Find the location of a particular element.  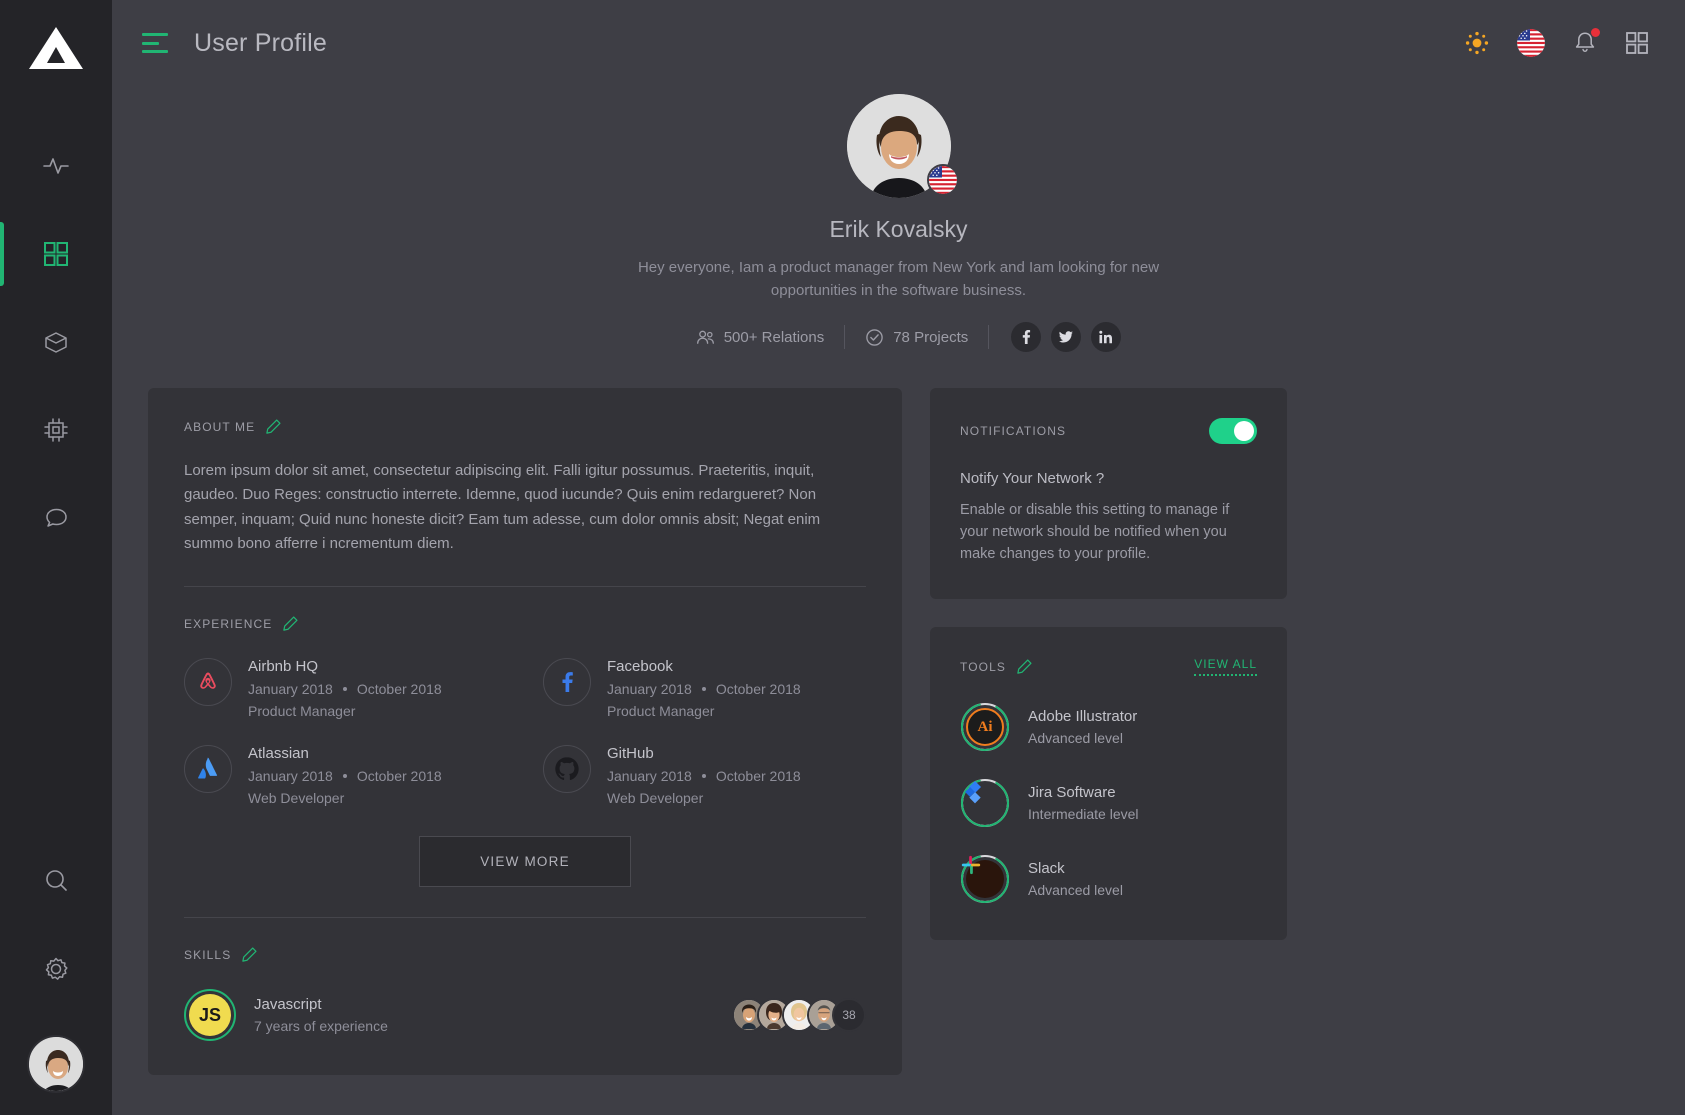

sidebar-item-messages is located at coordinates (56, 518).